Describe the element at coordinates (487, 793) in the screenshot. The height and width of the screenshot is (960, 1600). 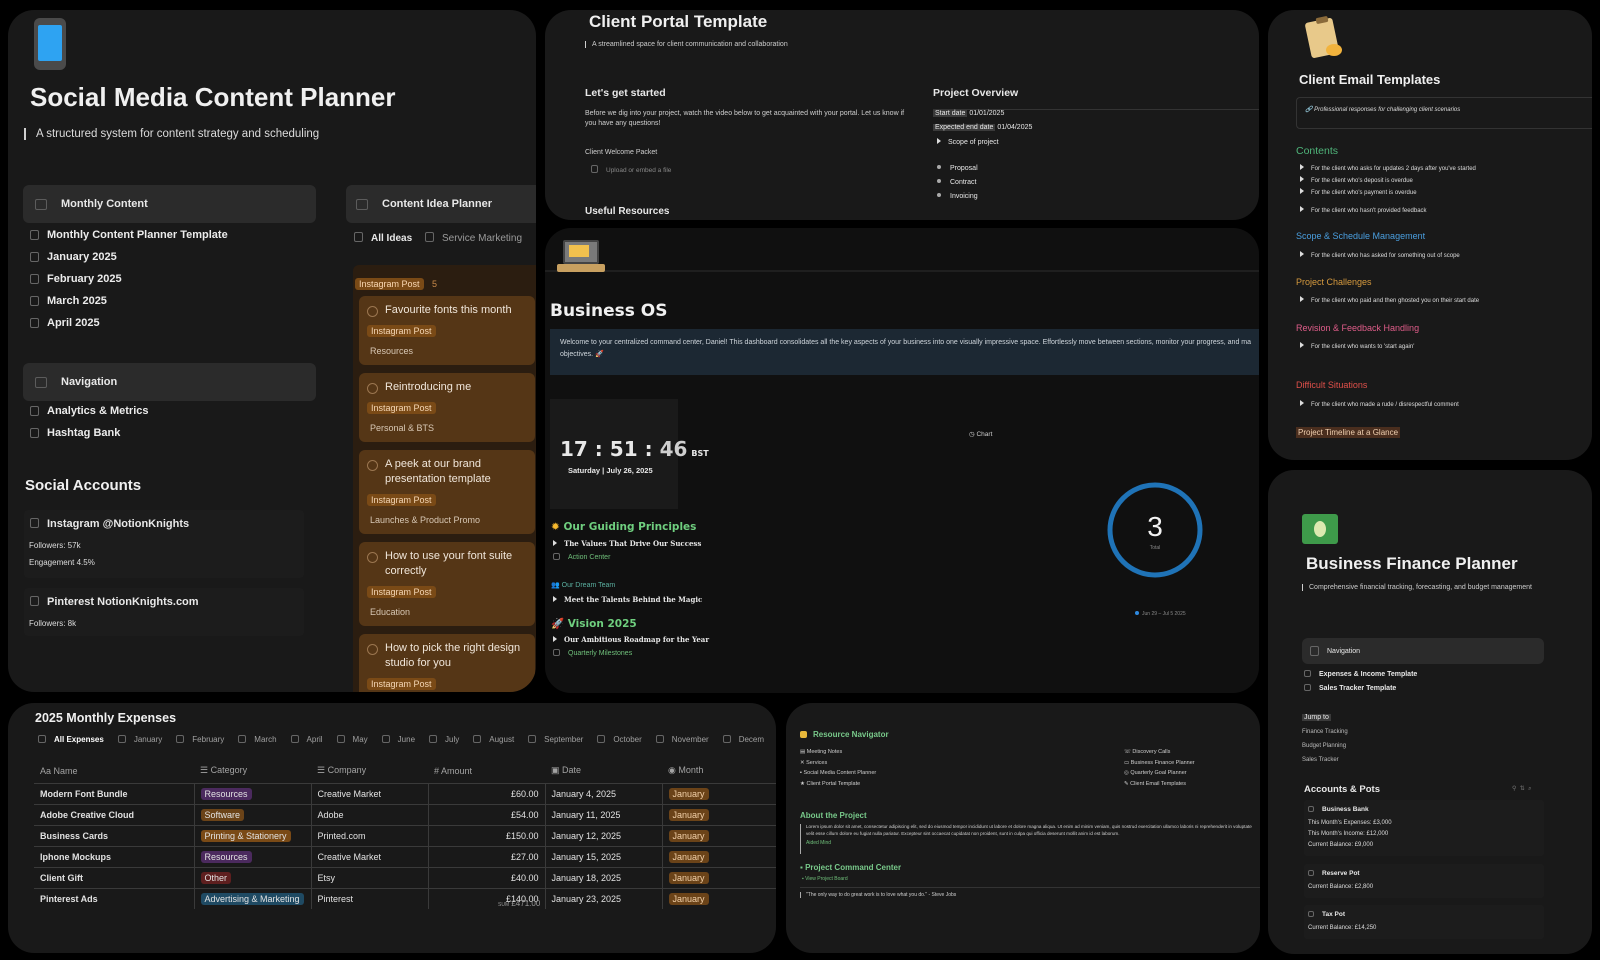
I see `cell-amount: £60.00` at that location.